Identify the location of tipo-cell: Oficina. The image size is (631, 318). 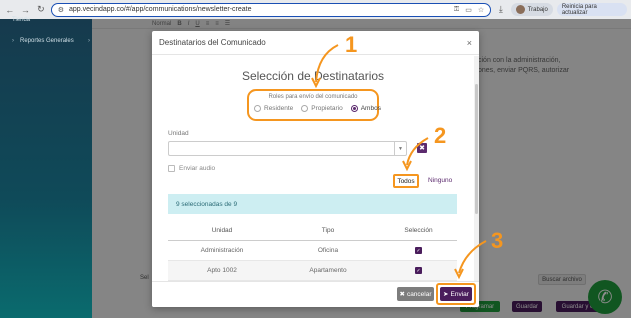
(328, 250).